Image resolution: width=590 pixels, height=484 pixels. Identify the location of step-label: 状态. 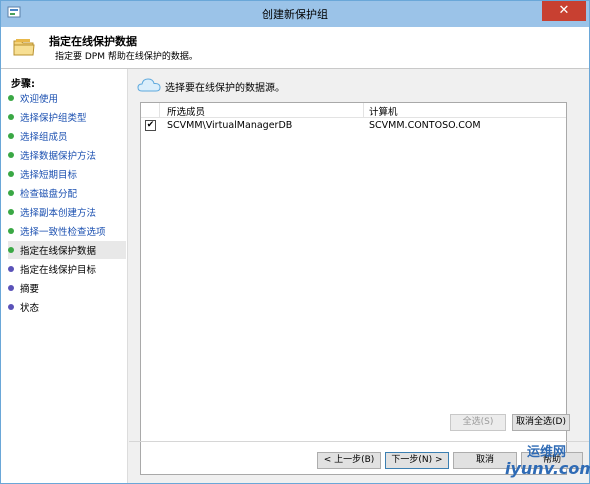
(30, 308).